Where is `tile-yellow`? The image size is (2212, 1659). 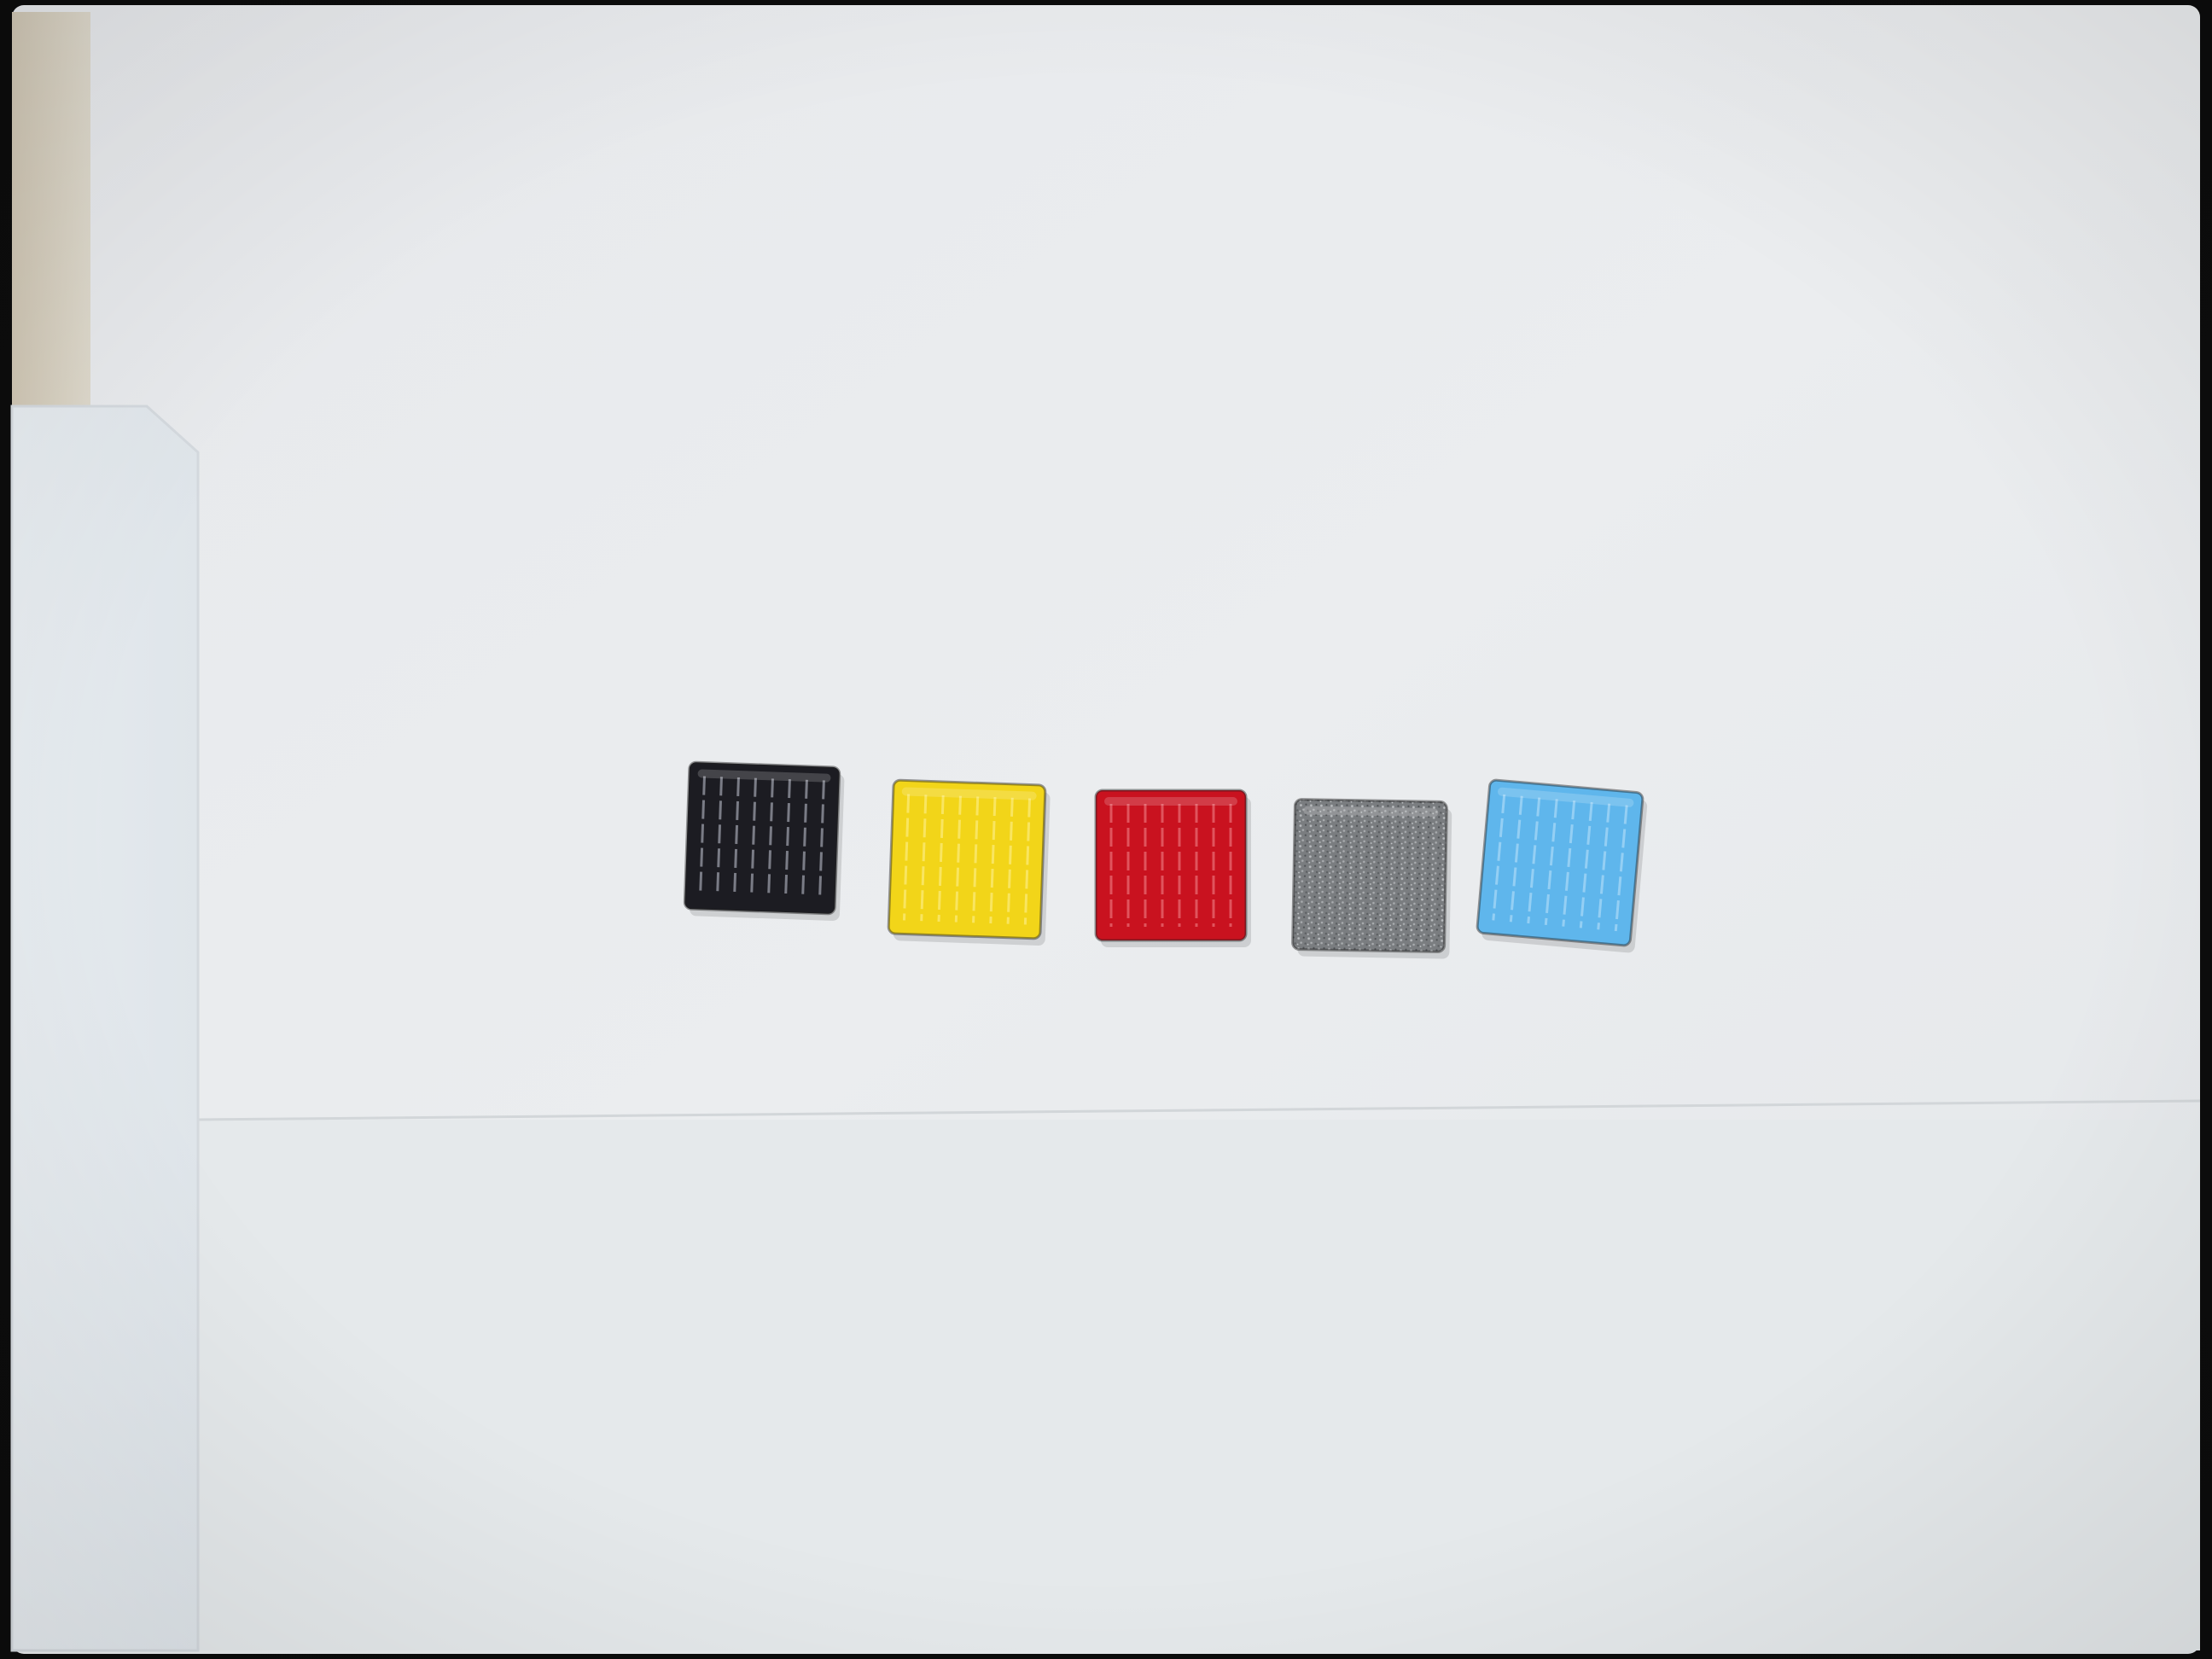 tile-yellow is located at coordinates (969, 862).